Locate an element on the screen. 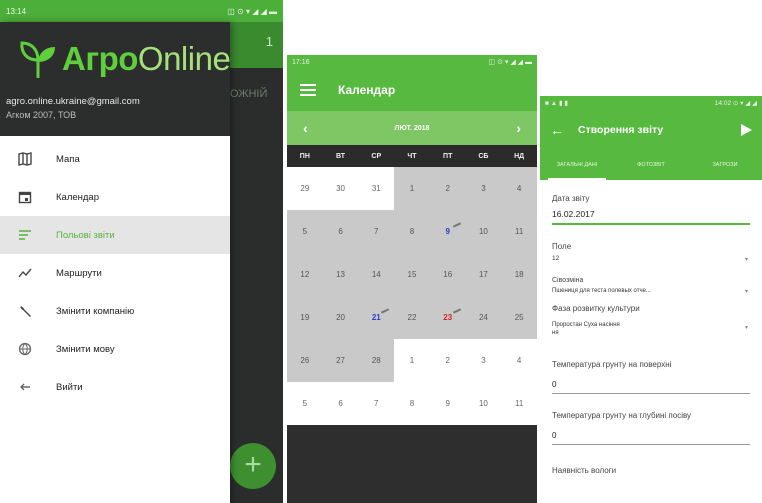 This screenshot has height=503, width=762. calendar-day-with-report: 21 is located at coordinates (376, 317).